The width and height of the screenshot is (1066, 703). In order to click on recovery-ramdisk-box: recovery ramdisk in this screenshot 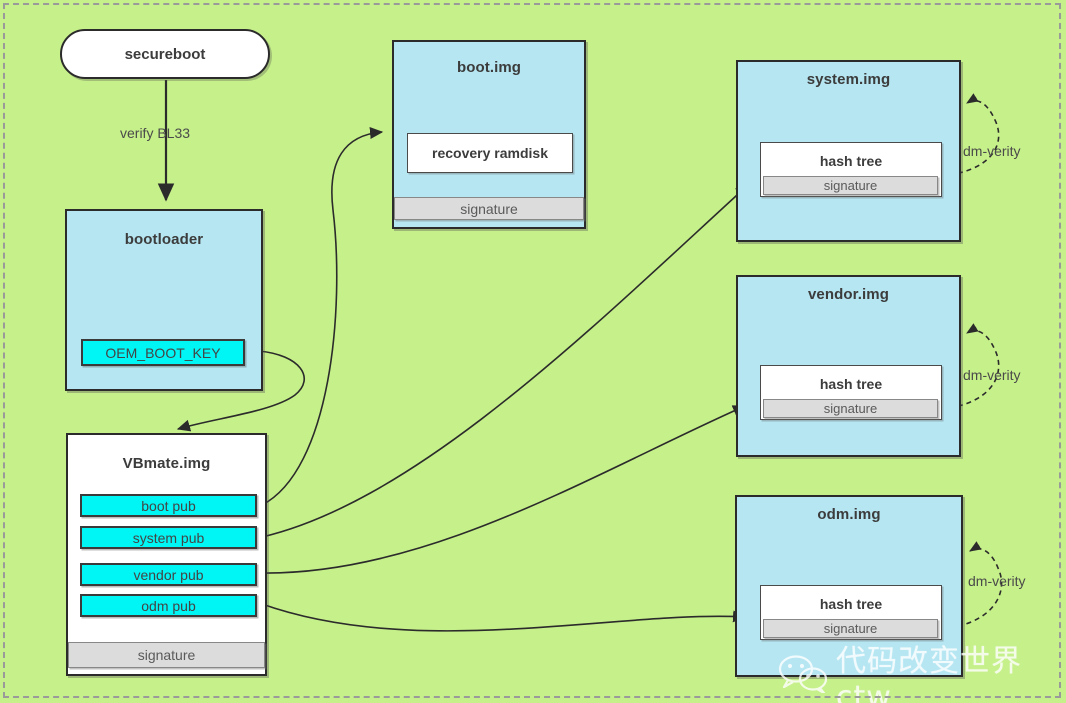, I will do `click(490, 153)`.